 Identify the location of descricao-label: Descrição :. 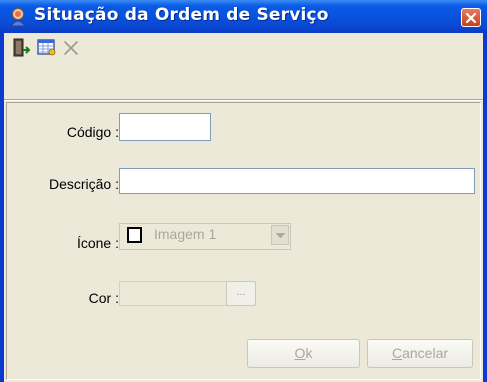
(83, 184).